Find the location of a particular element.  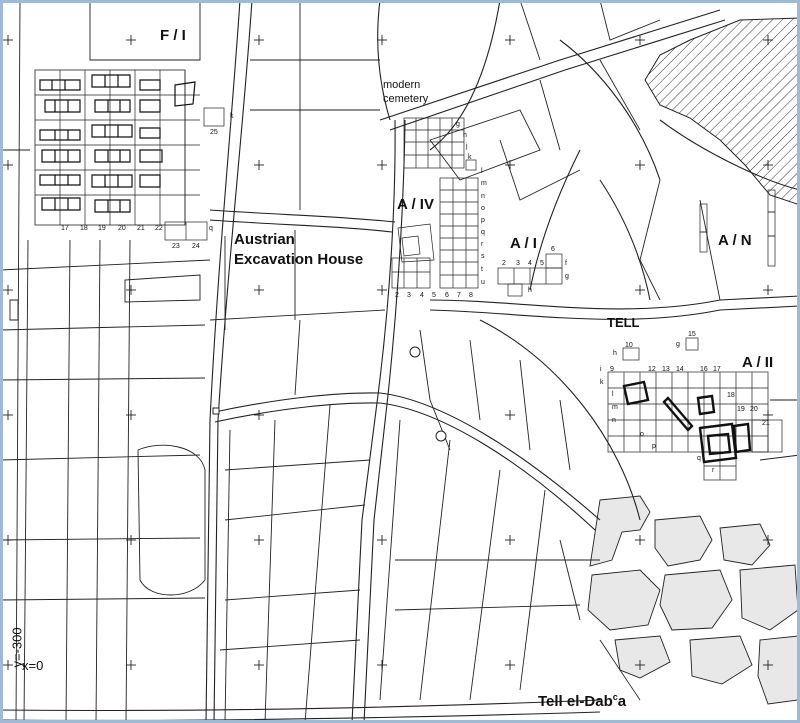

aii-row-label: m is located at coordinates (615, 407).